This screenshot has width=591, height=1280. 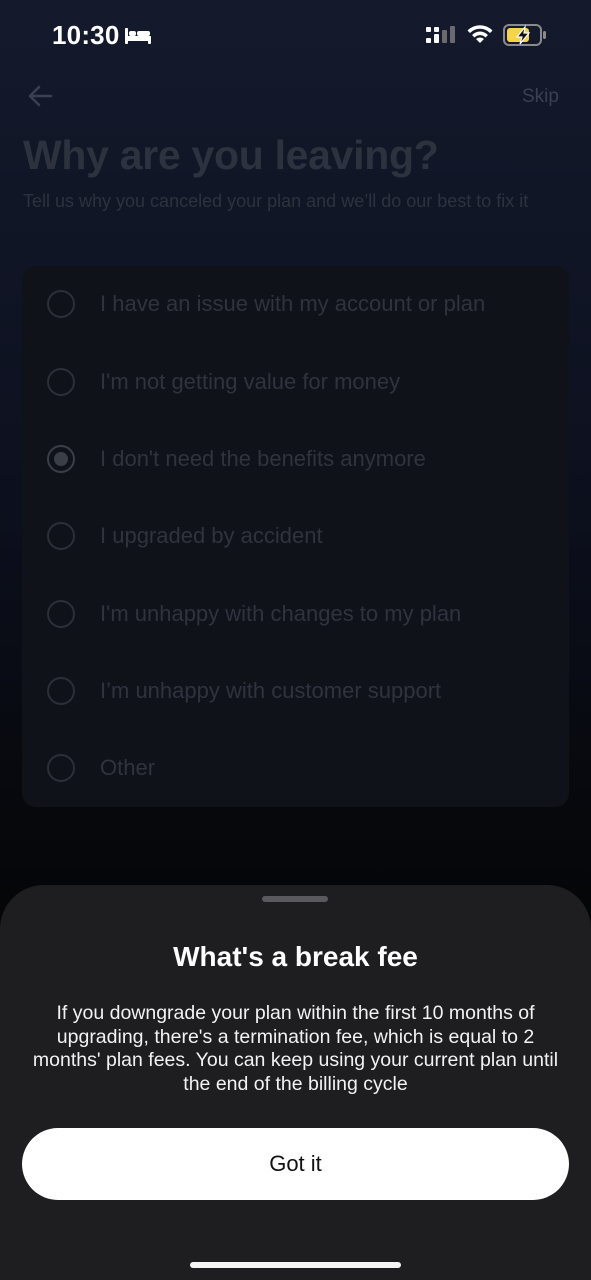 What do you see at coordinates (295, 1265) in the screenshot?
I see `home-indicator` at bounding box center [295, 1265].